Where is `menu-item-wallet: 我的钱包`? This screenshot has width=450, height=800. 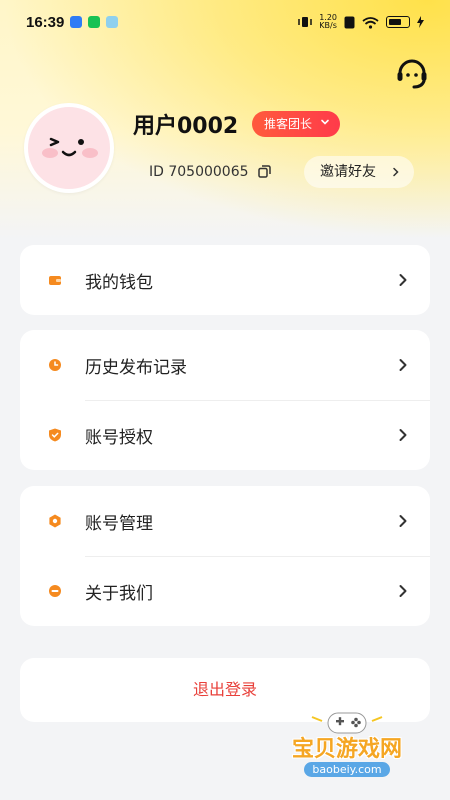 menu-item-wallet: 我的钱包 is located at coordinates (225, 280).